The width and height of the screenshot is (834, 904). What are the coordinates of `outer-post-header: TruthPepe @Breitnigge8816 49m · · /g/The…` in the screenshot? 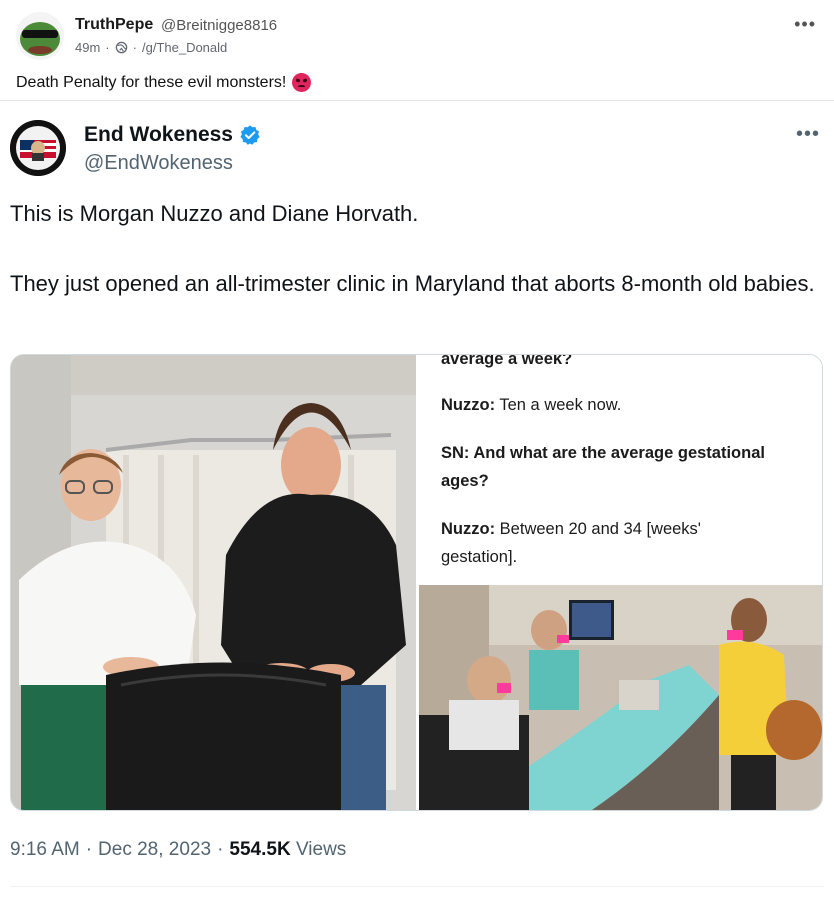 It's located at (417, 46).